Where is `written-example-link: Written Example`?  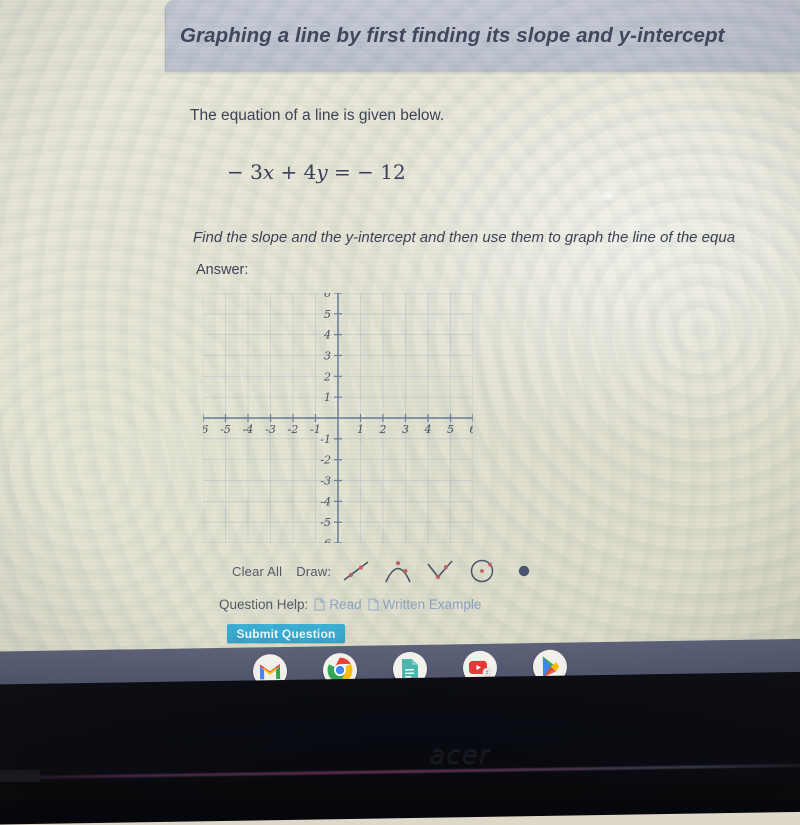 written-example-link: Written Example is located at coordinates (425, 604).